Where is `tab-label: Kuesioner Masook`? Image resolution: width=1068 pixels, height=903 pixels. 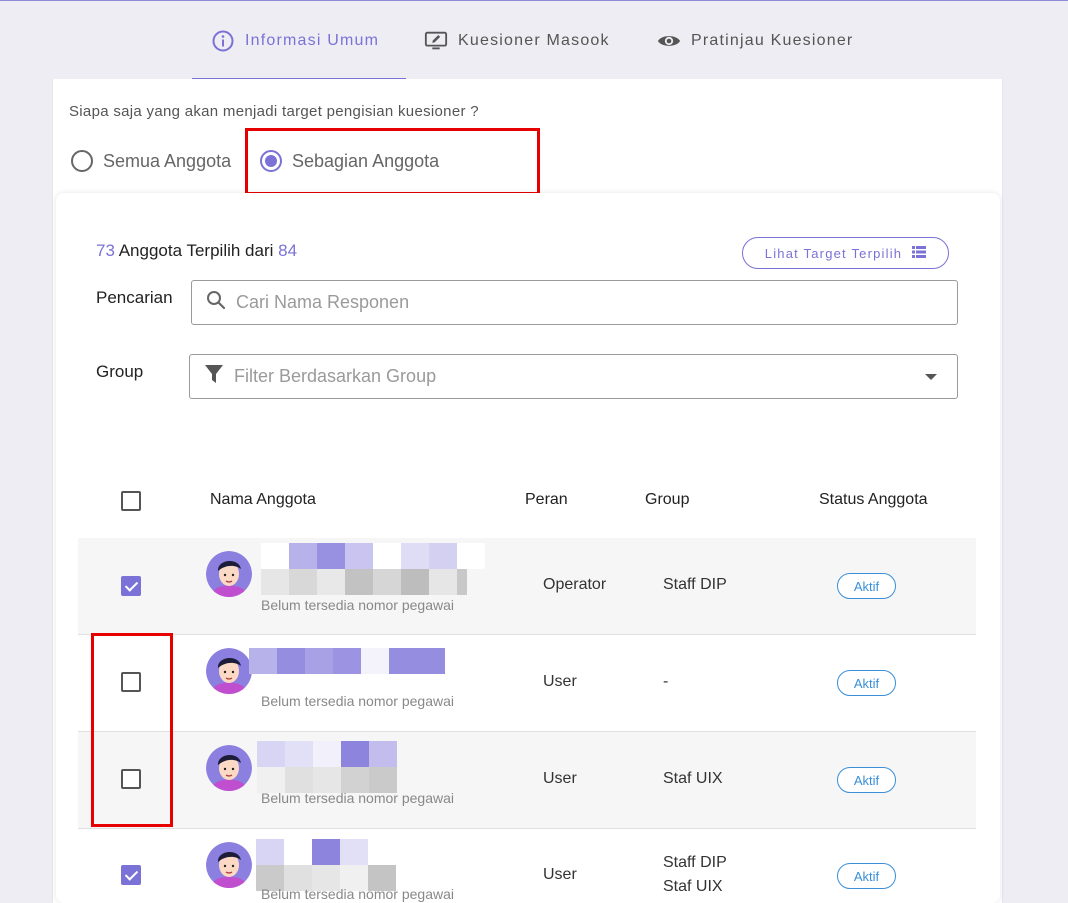 tab-label: Kuesioner Masook is located at coordinates (534, 40).